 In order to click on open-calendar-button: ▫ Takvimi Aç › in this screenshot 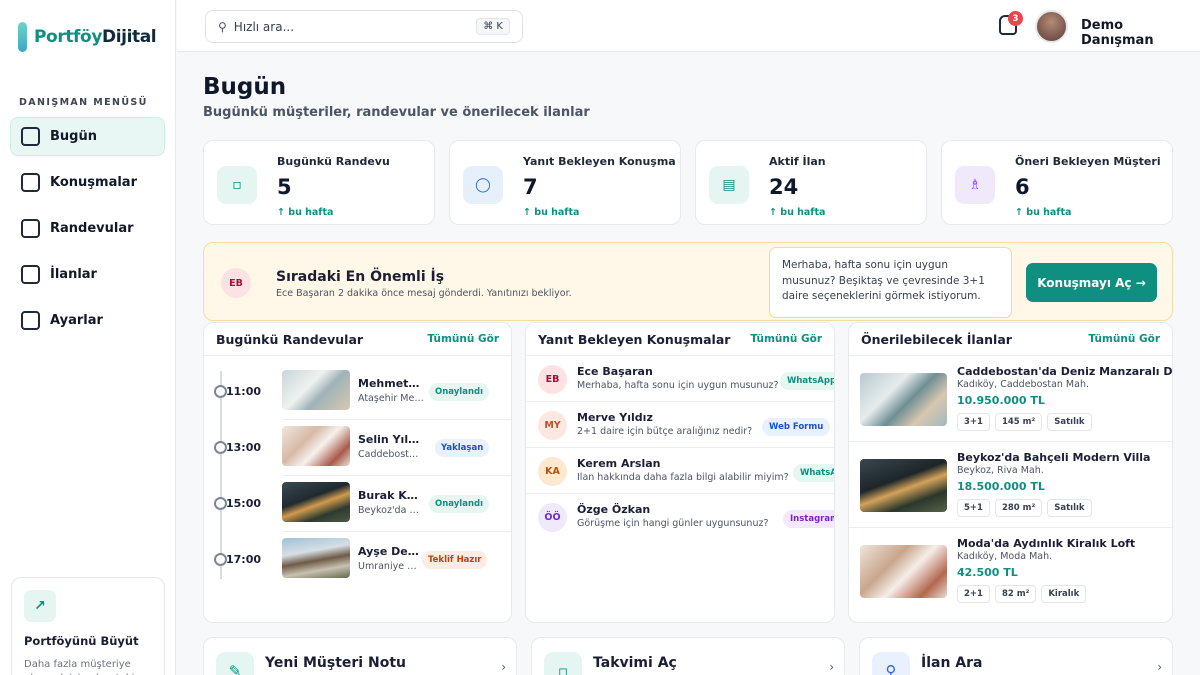, I will do `click(688, 656)`.